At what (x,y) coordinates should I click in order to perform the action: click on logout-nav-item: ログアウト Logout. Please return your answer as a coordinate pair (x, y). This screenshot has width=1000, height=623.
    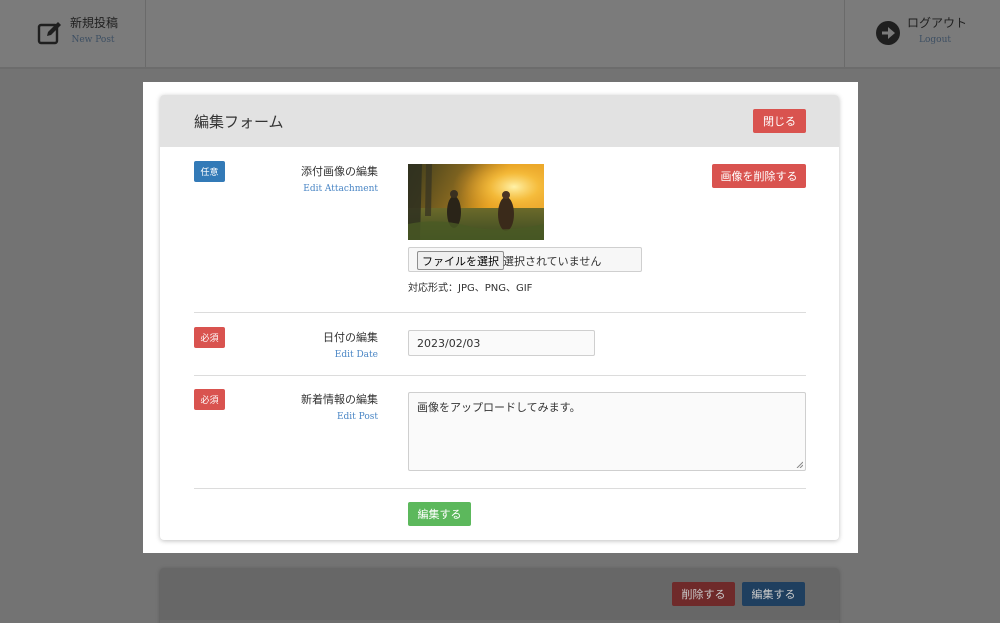
    Looking at the image, I should click on (922, 33).